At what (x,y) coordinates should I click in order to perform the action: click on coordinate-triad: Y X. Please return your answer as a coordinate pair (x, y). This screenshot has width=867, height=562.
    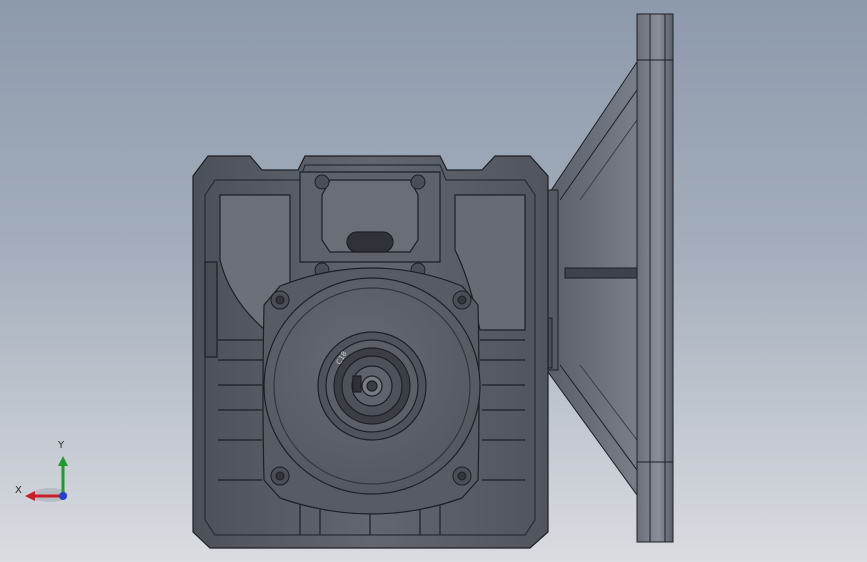
    Looking at the image, I should click on (45, 475).